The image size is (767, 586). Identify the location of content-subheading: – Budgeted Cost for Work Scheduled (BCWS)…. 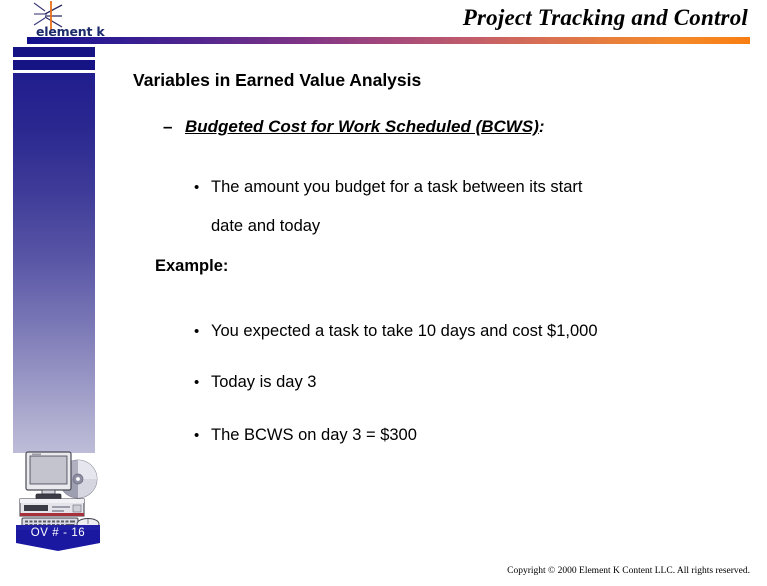
(354, 127).